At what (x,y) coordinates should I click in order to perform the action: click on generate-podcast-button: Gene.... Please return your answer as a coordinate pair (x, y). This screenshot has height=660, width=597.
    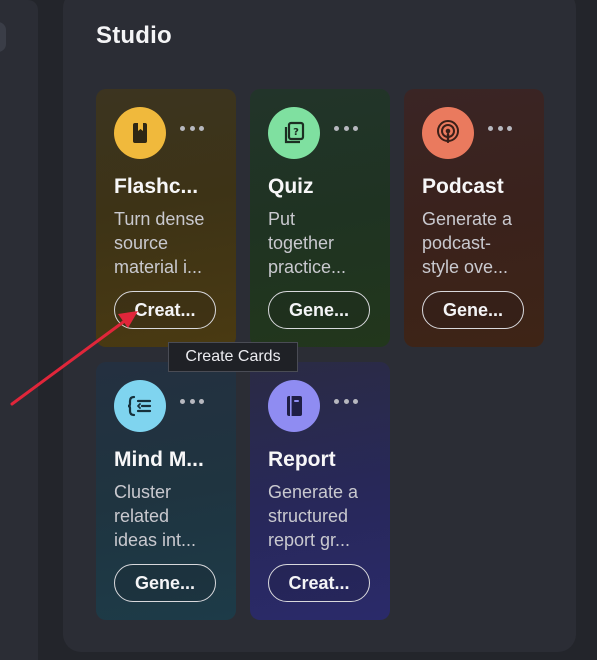
    Looking at the image, I should click on (473, 310).